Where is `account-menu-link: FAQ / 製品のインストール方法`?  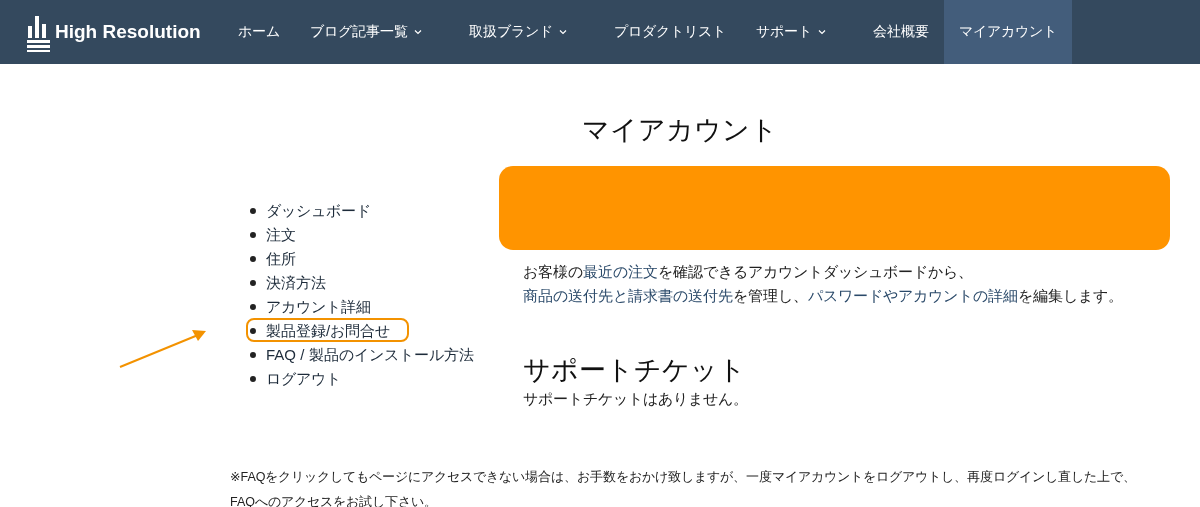
account-menu-link: FAQ / 製品のインストール方法 is located at coordinates (370, 355).